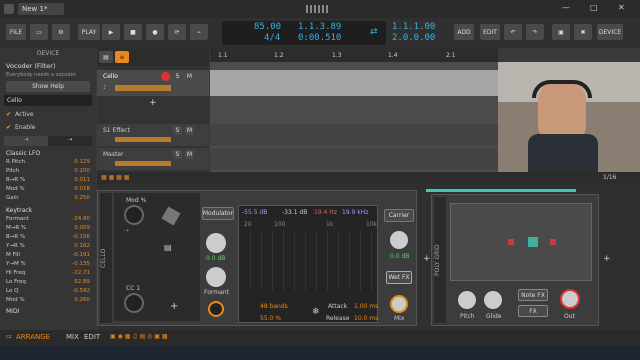 This screenshot has height=360, width=640. What do you see at coordinates (218, 213) in the screenshot?
I see `modulator-button: Modulator` at bounding box center [218, 213].